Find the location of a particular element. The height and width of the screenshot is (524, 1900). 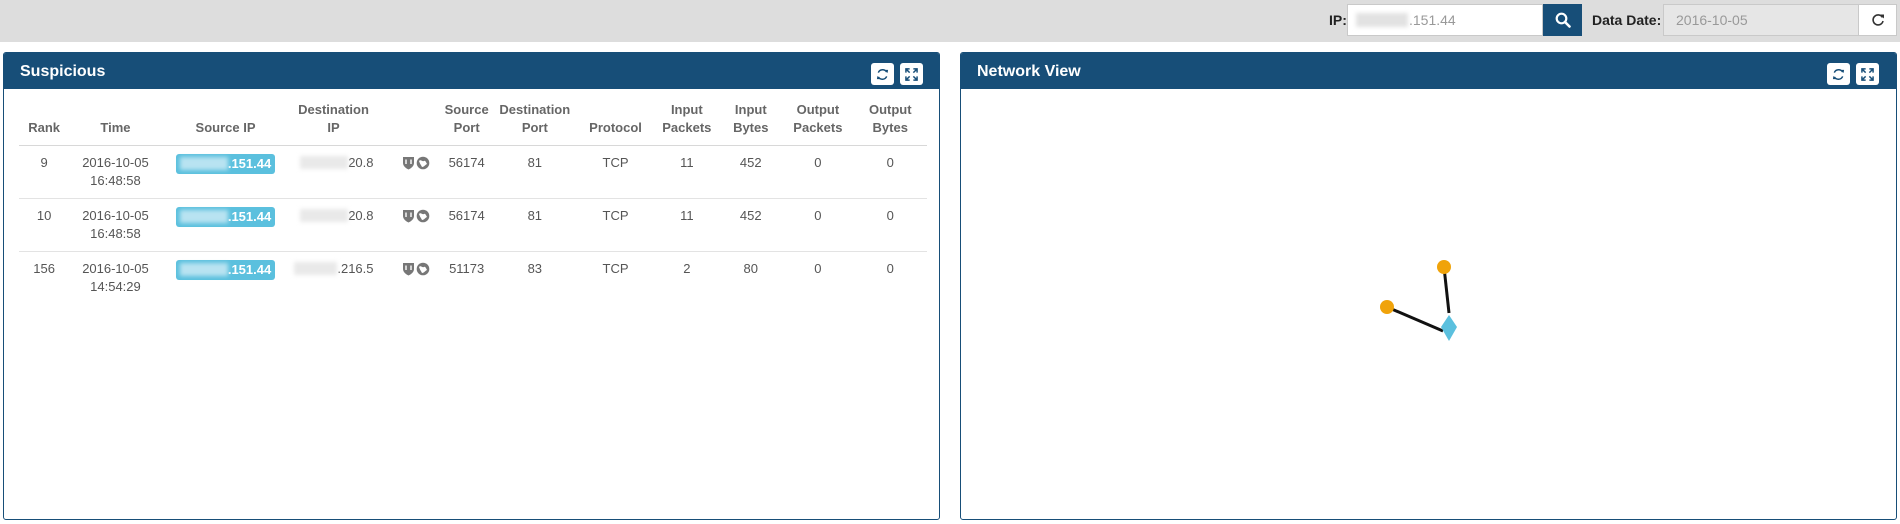

data-date-label: Data Date: is located at coordinates (1627, 20).